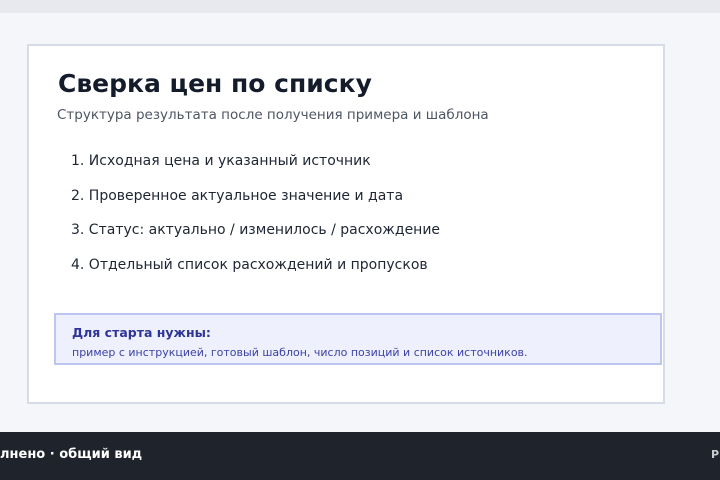 This screenshot has height=480, width=720. Describe the element at coordinates (360, 6) in the screenshot. I see `top-strip` at that location.